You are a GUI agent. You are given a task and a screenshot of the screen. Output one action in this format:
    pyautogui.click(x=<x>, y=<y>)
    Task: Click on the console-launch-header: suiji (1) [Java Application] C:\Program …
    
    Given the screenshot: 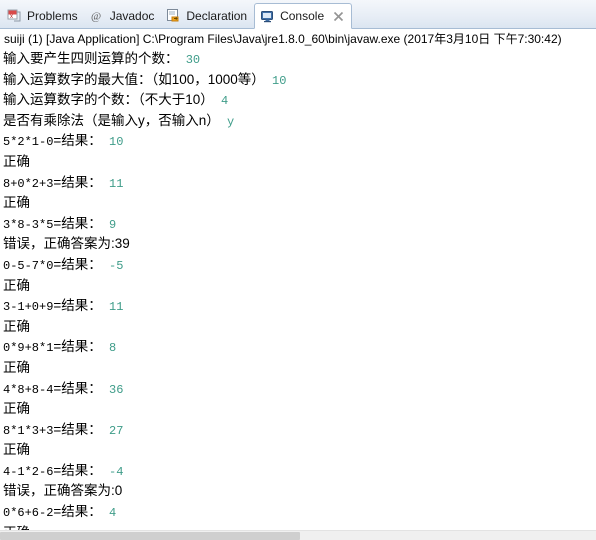 What is the action you would take?
    pyautogui.click(x=298, y=39)
    